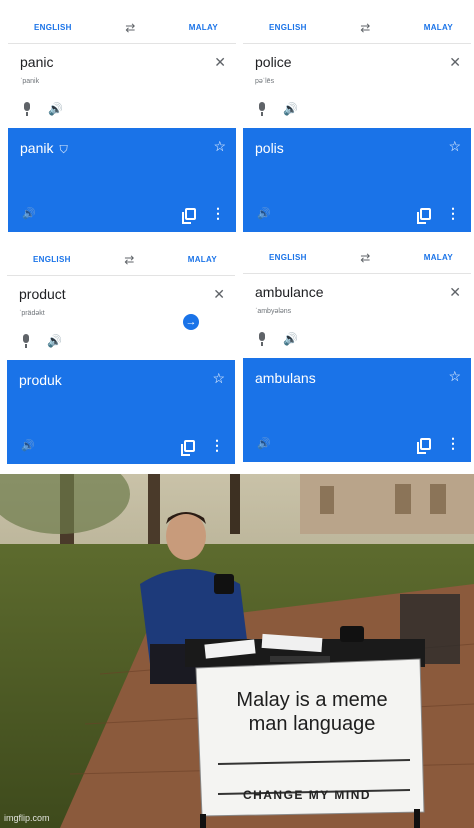 The image size is (474, 828). Describe the element at coordinates (265, 81) in the screenshot. I see `phonetic-text: pəˈlēs` at that location.